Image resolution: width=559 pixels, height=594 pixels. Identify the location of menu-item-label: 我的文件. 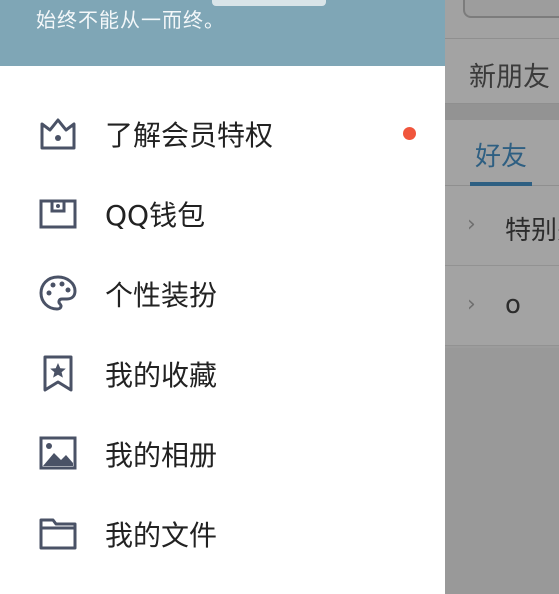
(161, 535).